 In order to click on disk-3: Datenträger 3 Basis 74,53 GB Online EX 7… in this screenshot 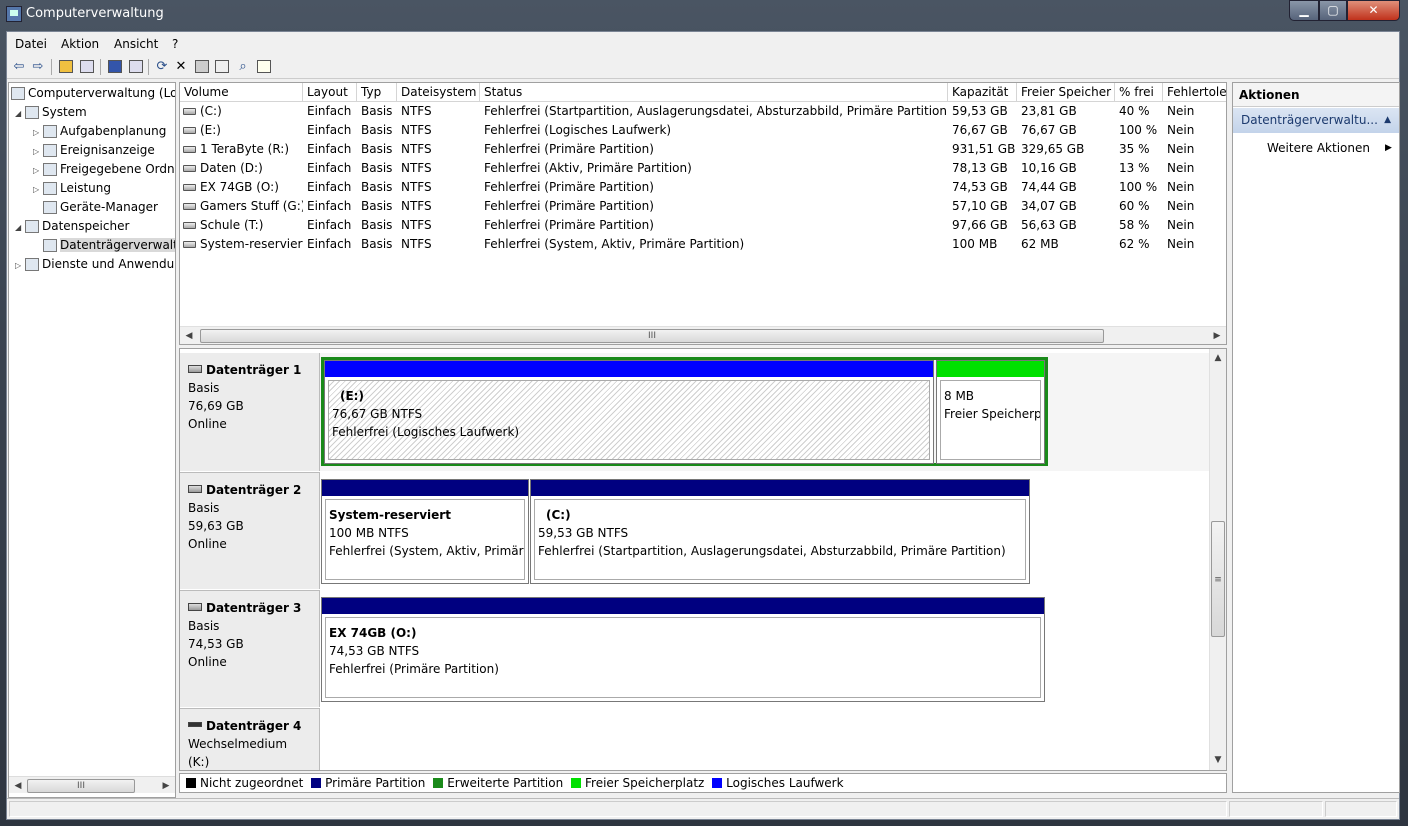, I will do `click(694, 648)`.